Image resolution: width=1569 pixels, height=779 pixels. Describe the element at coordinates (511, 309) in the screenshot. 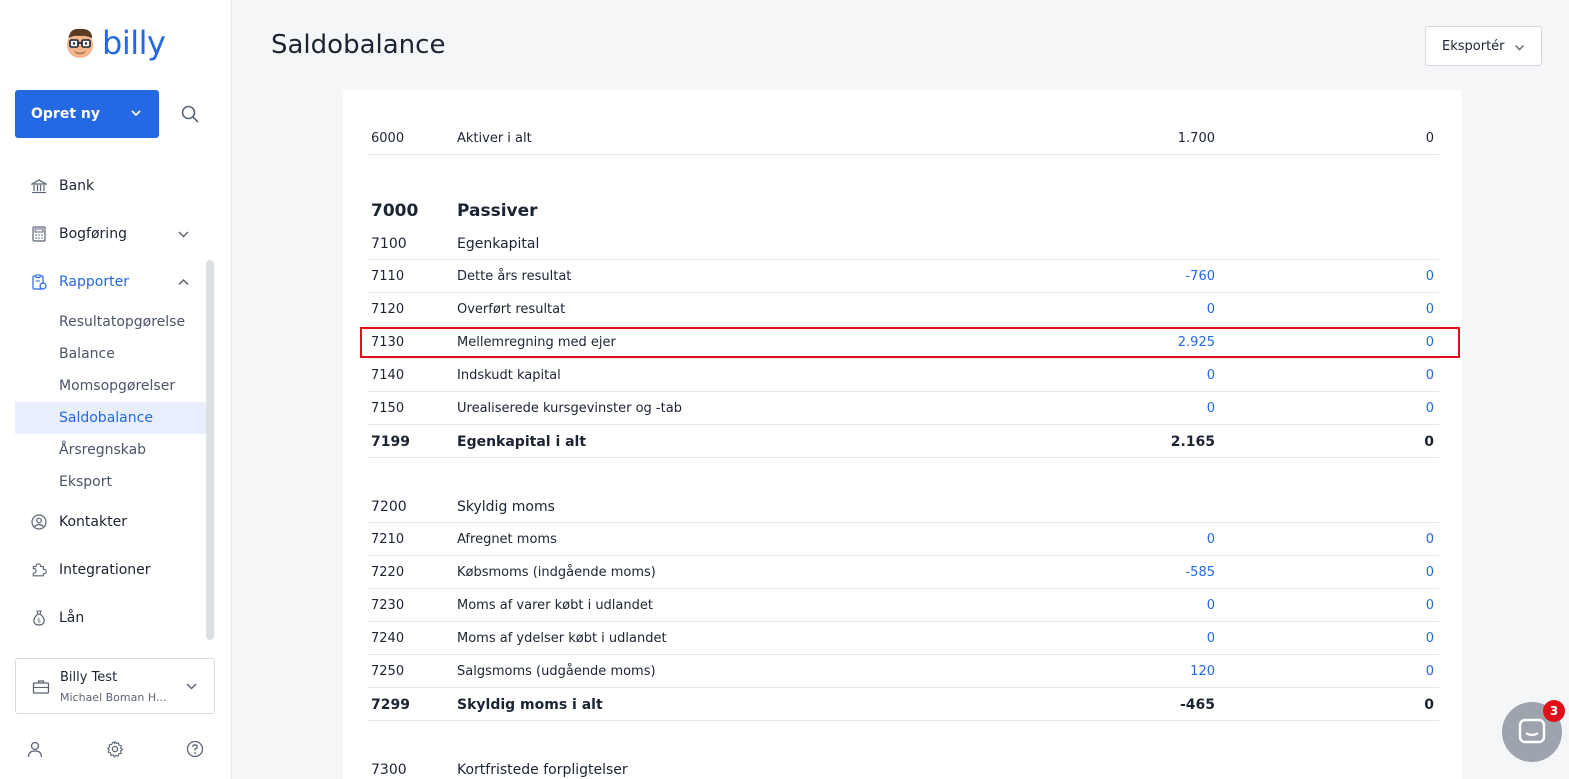

I see `account-name: Overført resultat` at that location.